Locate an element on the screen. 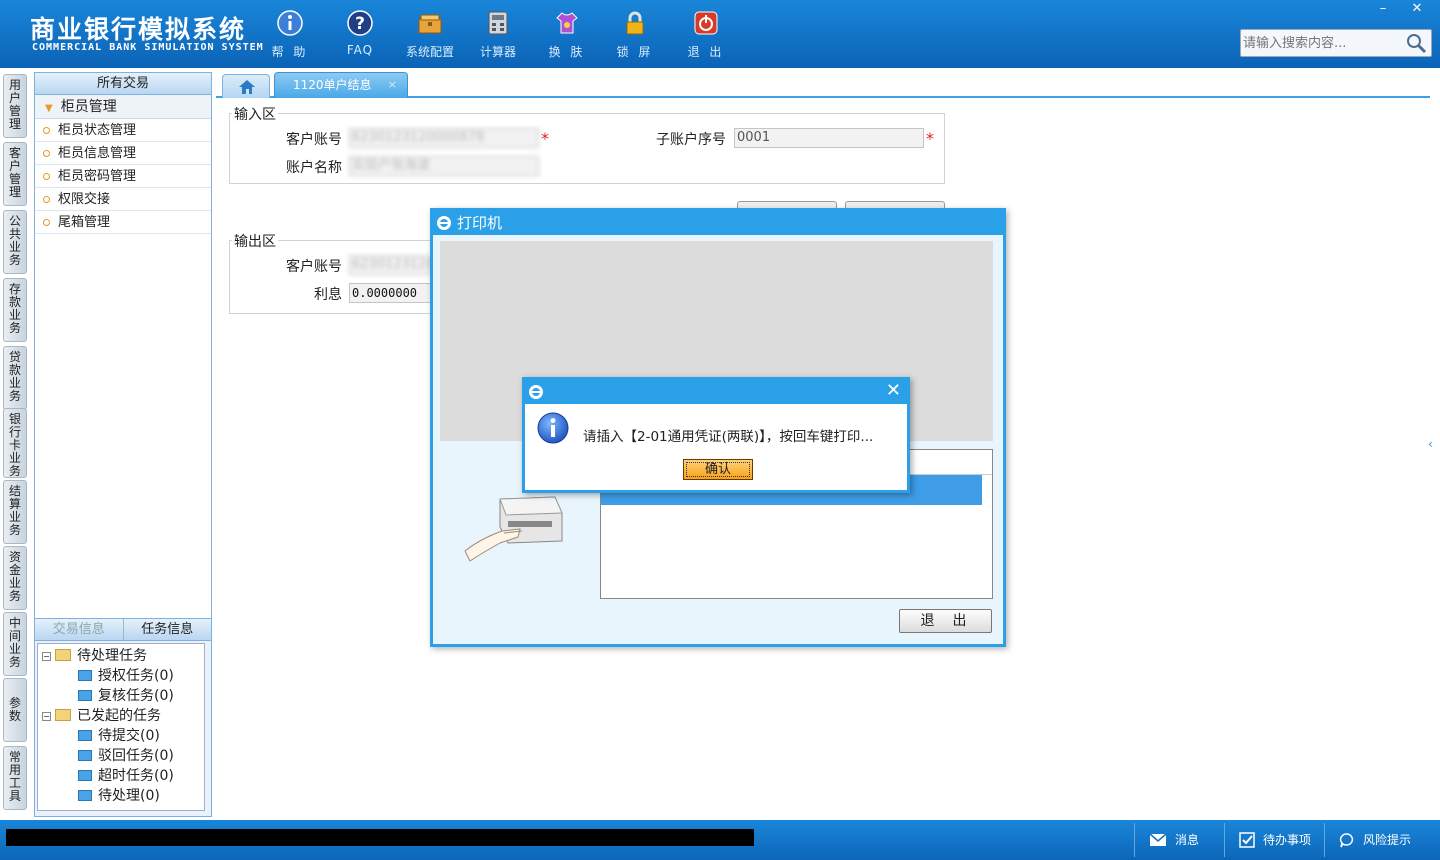 This screenshot has width=1440, height=860. vnav-bank-card-business: 银行卡业务 is located at coordinates (15, 443).